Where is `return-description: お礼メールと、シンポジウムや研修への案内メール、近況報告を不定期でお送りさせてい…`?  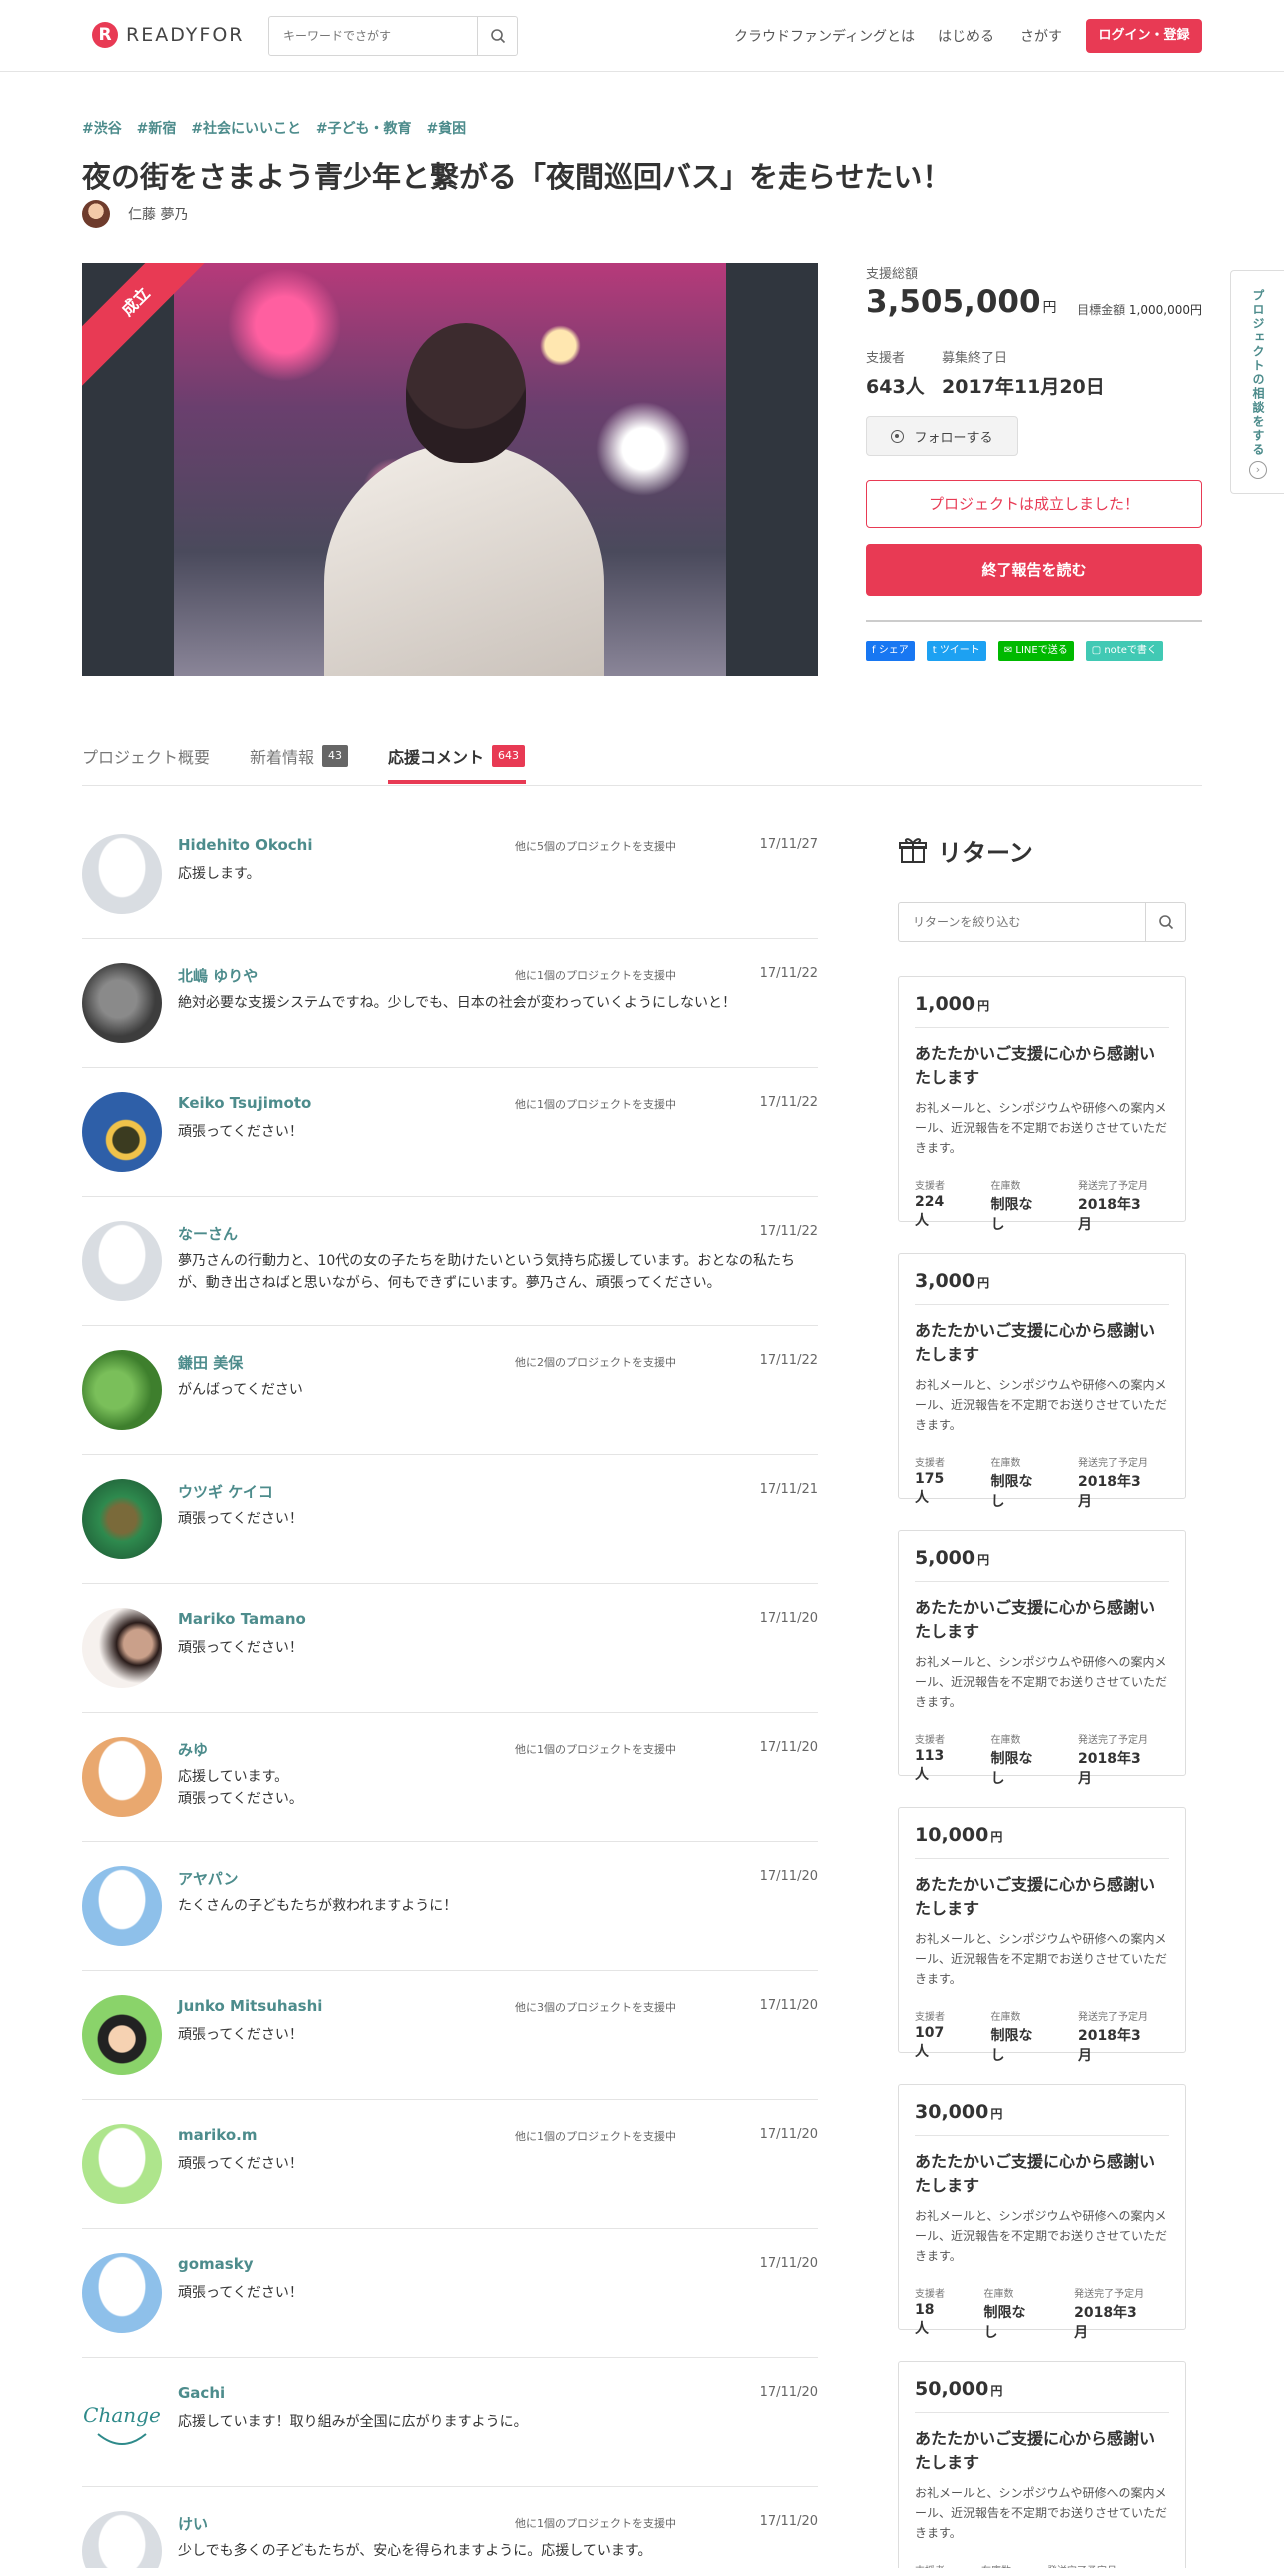 return-description: お礼メールと、シンポジウムや研修への案内メール、近況報告を不定期でお送りさせてい… is located at coordinates (1041, 1682).